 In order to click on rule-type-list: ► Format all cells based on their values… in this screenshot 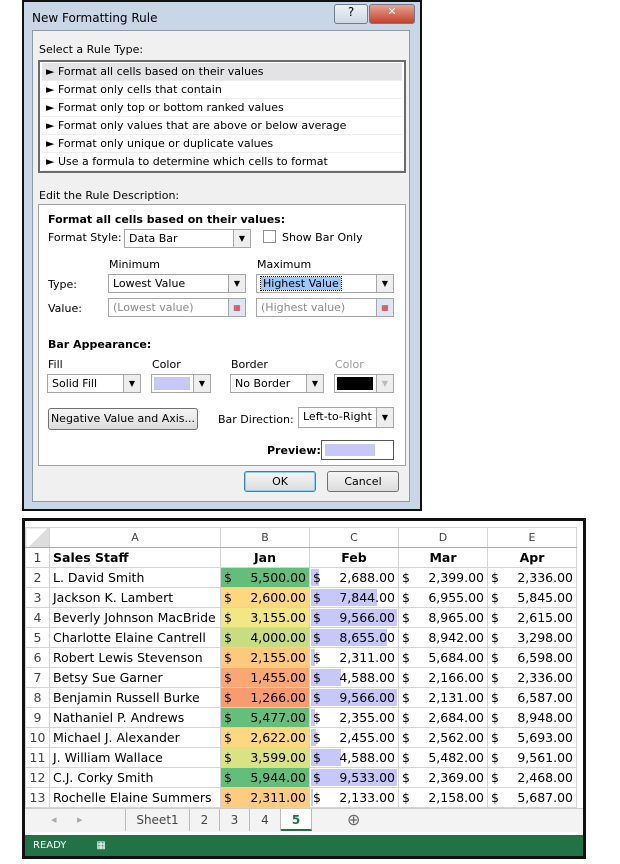, I will do `click(222, 116)`.